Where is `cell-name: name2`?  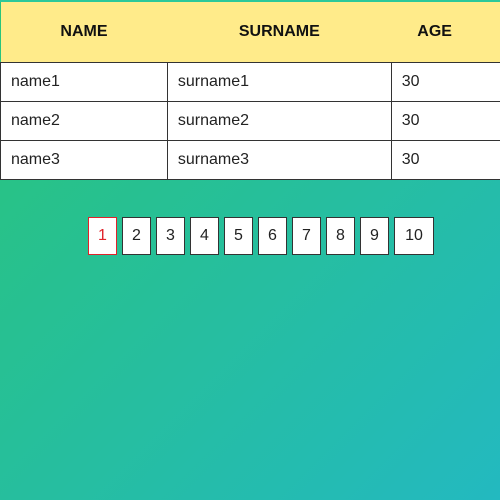 cell-name: name2 is located at coordinates (84, 121).